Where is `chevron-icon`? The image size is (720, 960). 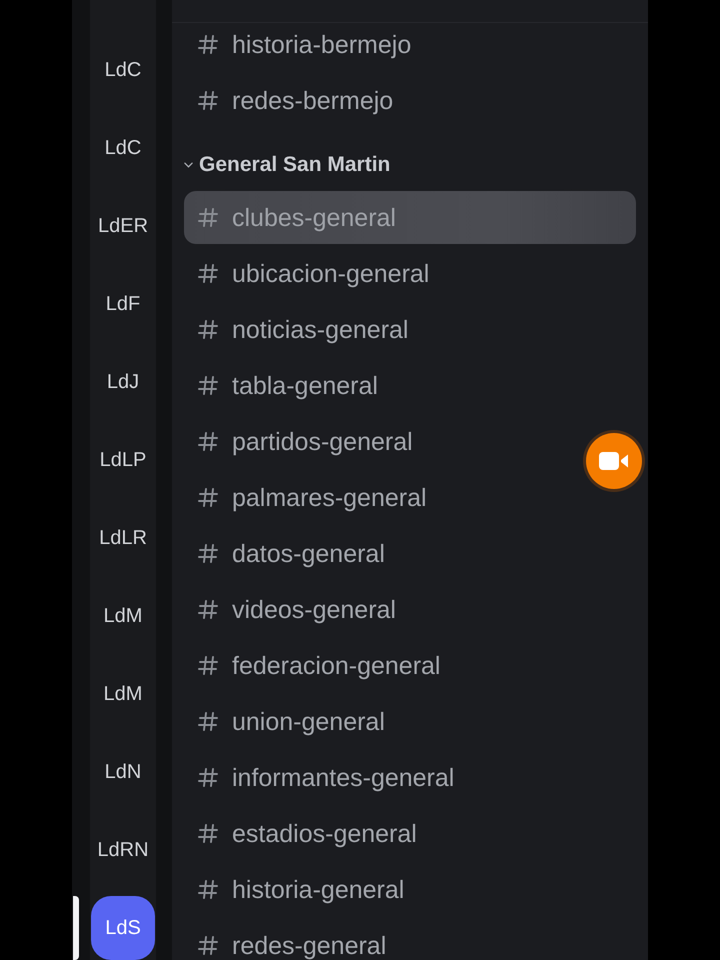 chevron-icon is located at coordinates (188, 165).